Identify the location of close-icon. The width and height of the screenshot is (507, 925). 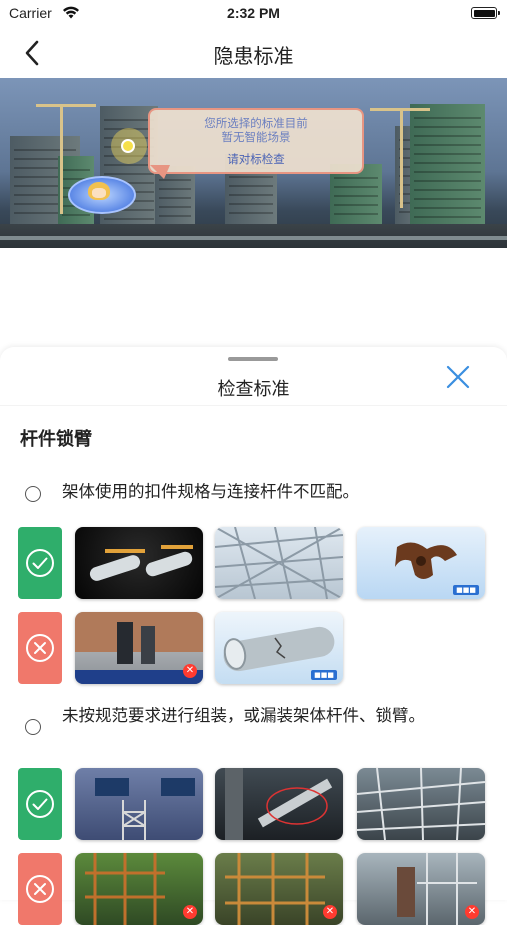
(458, 377).